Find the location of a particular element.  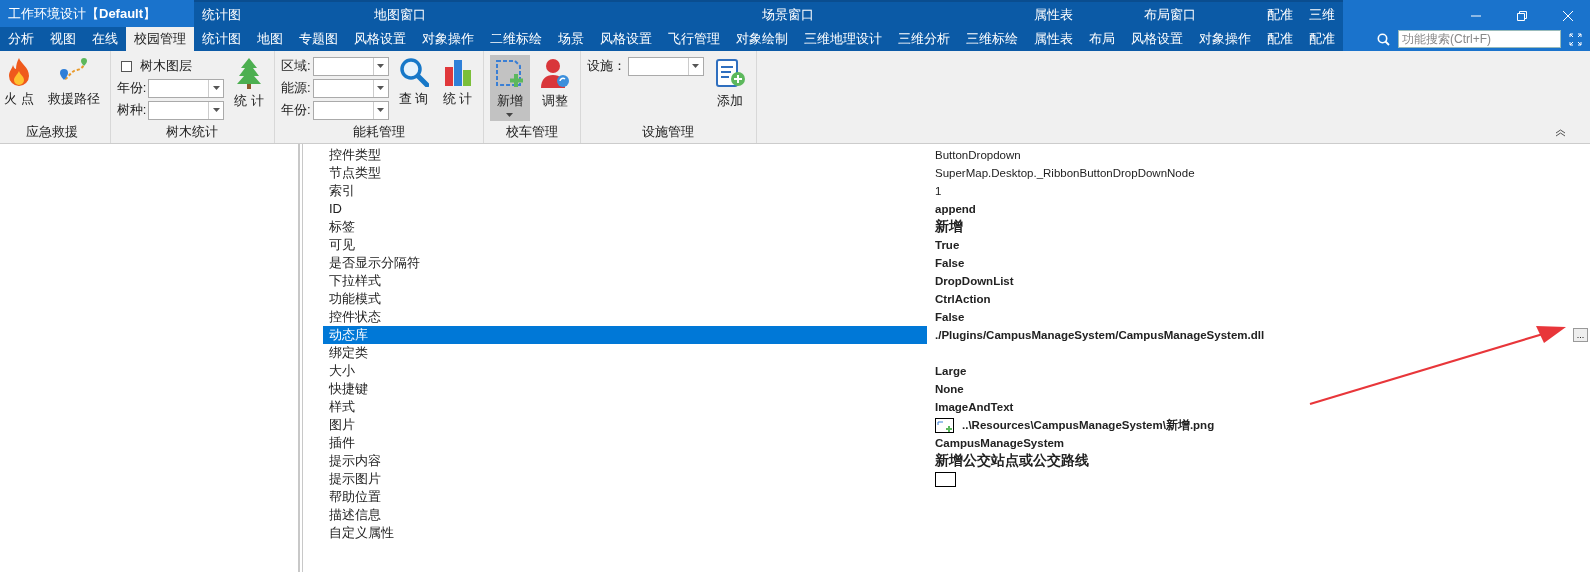

property-value: SuperMap.Desktop._RibbonButtonDropDownNode is located at coordinates (1065, 173).